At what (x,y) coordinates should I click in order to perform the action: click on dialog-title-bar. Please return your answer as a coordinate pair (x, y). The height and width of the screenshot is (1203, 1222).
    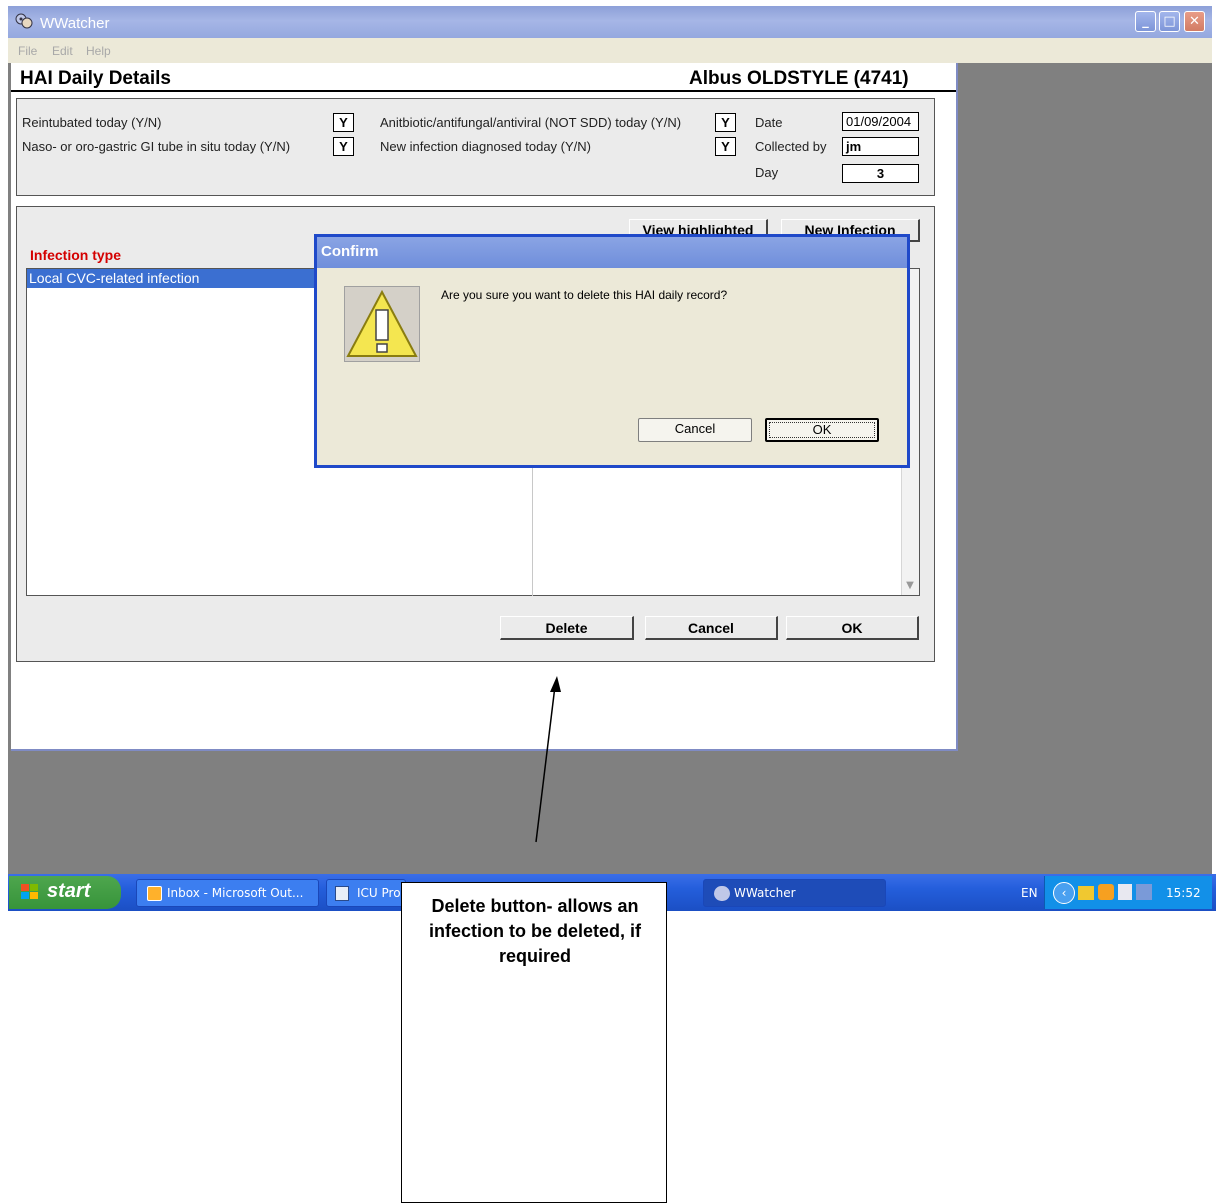
    Looking at the image, I should click on (612, 251).